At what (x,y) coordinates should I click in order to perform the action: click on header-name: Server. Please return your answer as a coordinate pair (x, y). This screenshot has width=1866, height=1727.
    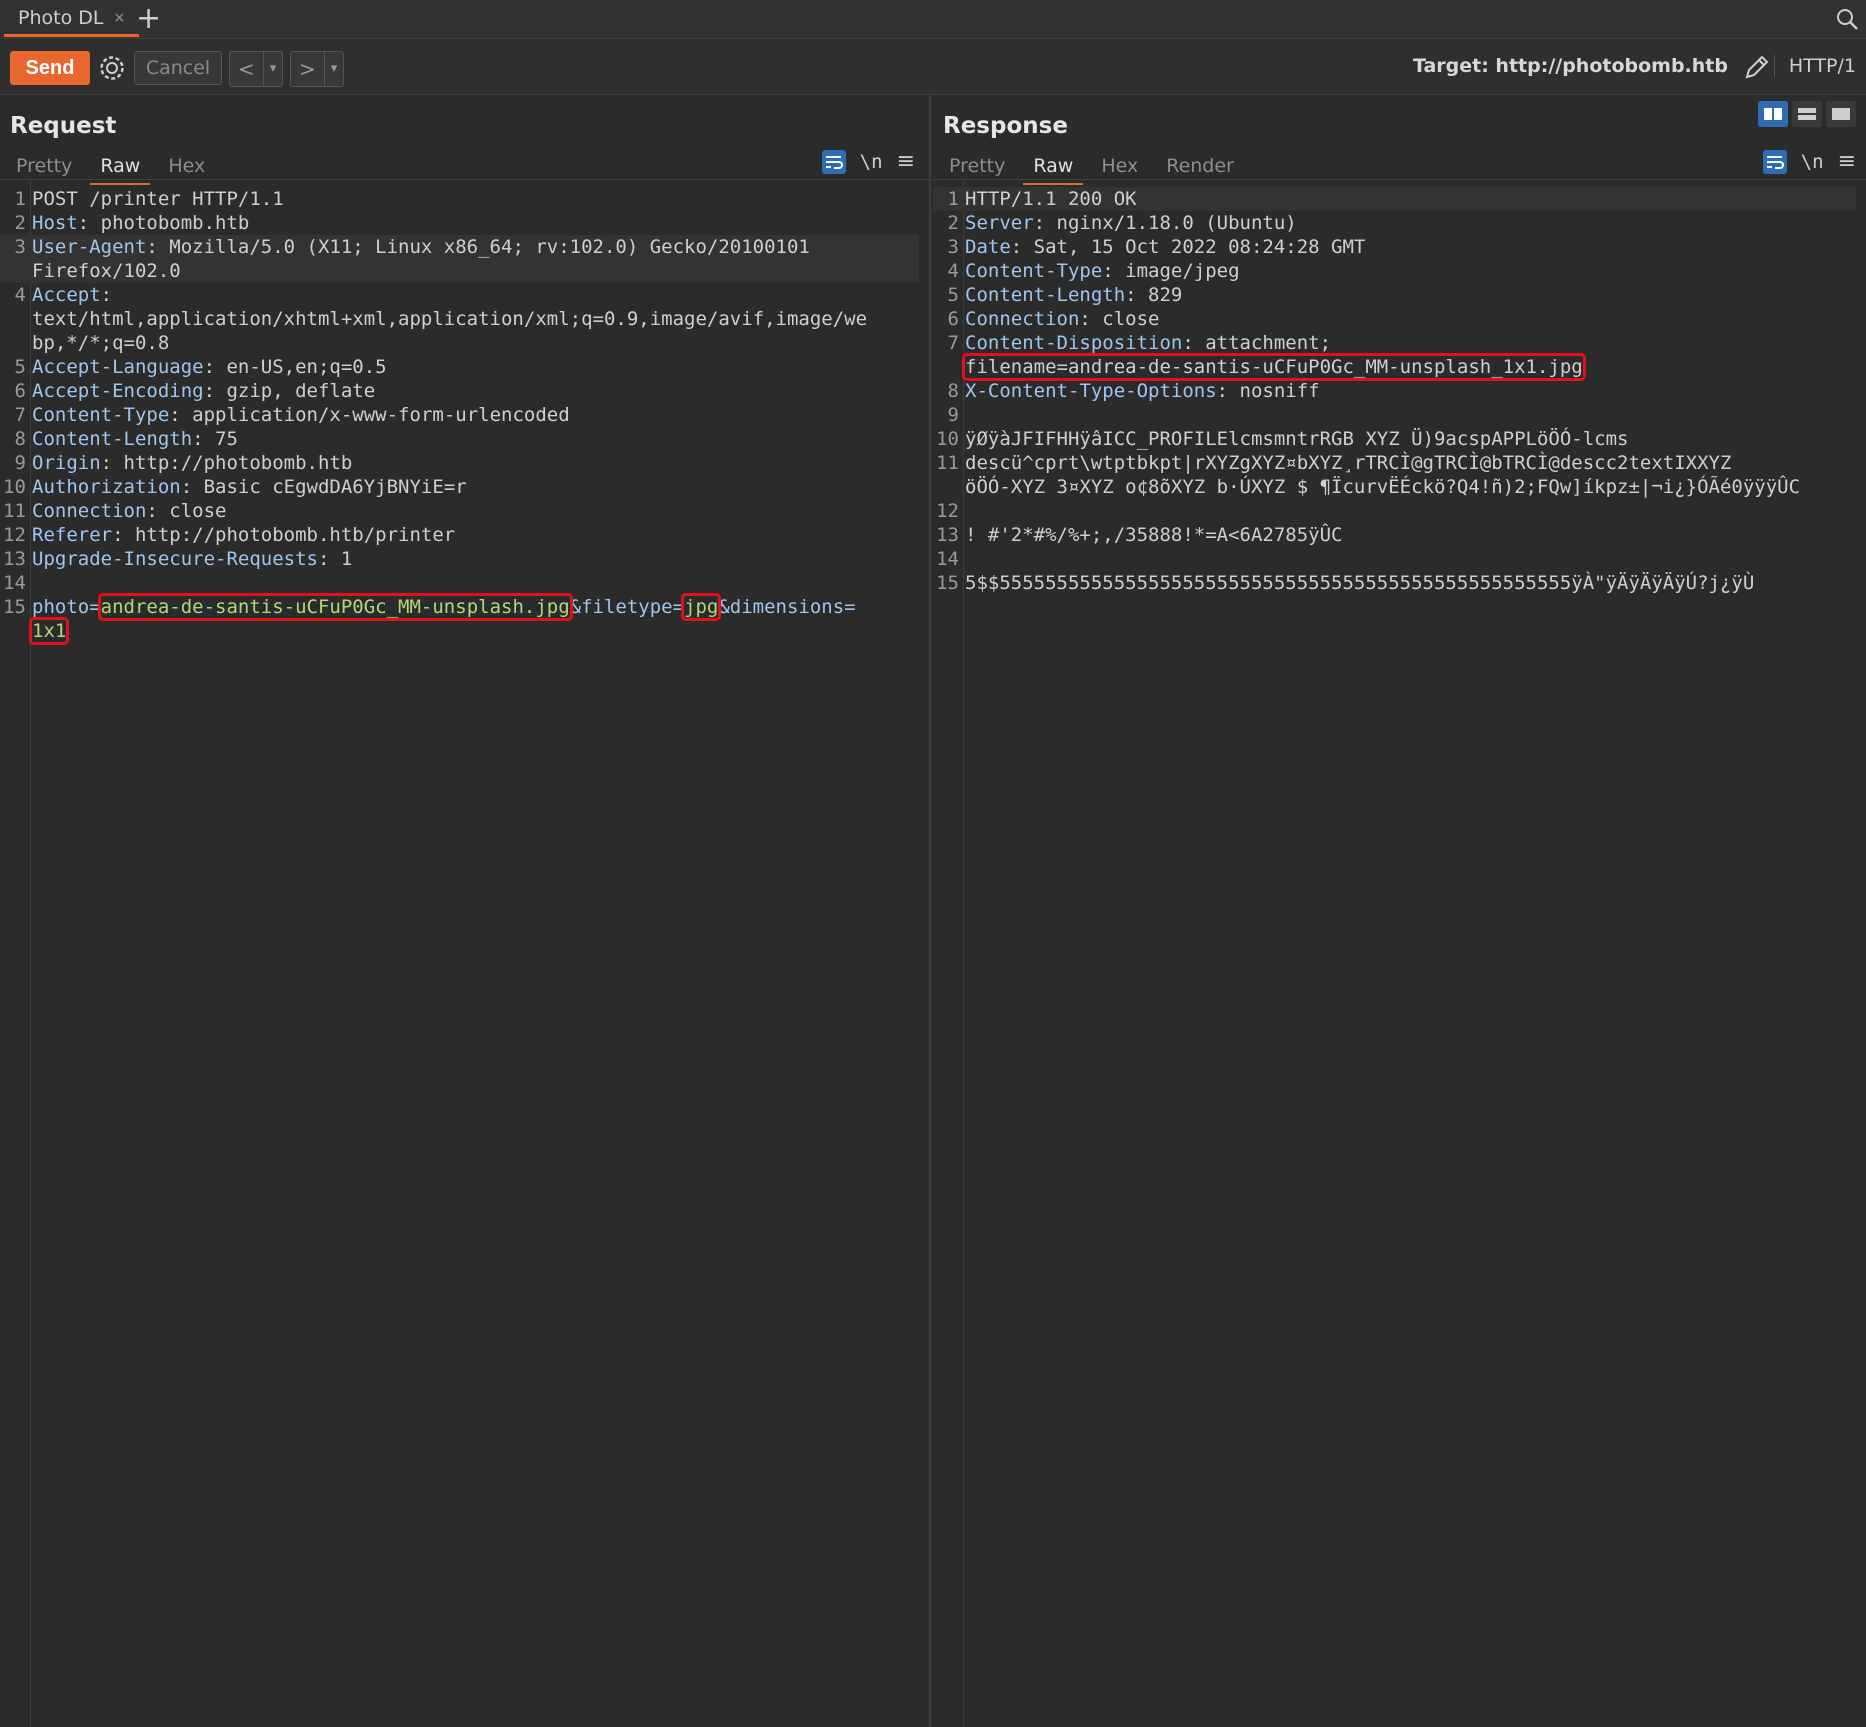
    Looking at the image, I should click on (999, 223).